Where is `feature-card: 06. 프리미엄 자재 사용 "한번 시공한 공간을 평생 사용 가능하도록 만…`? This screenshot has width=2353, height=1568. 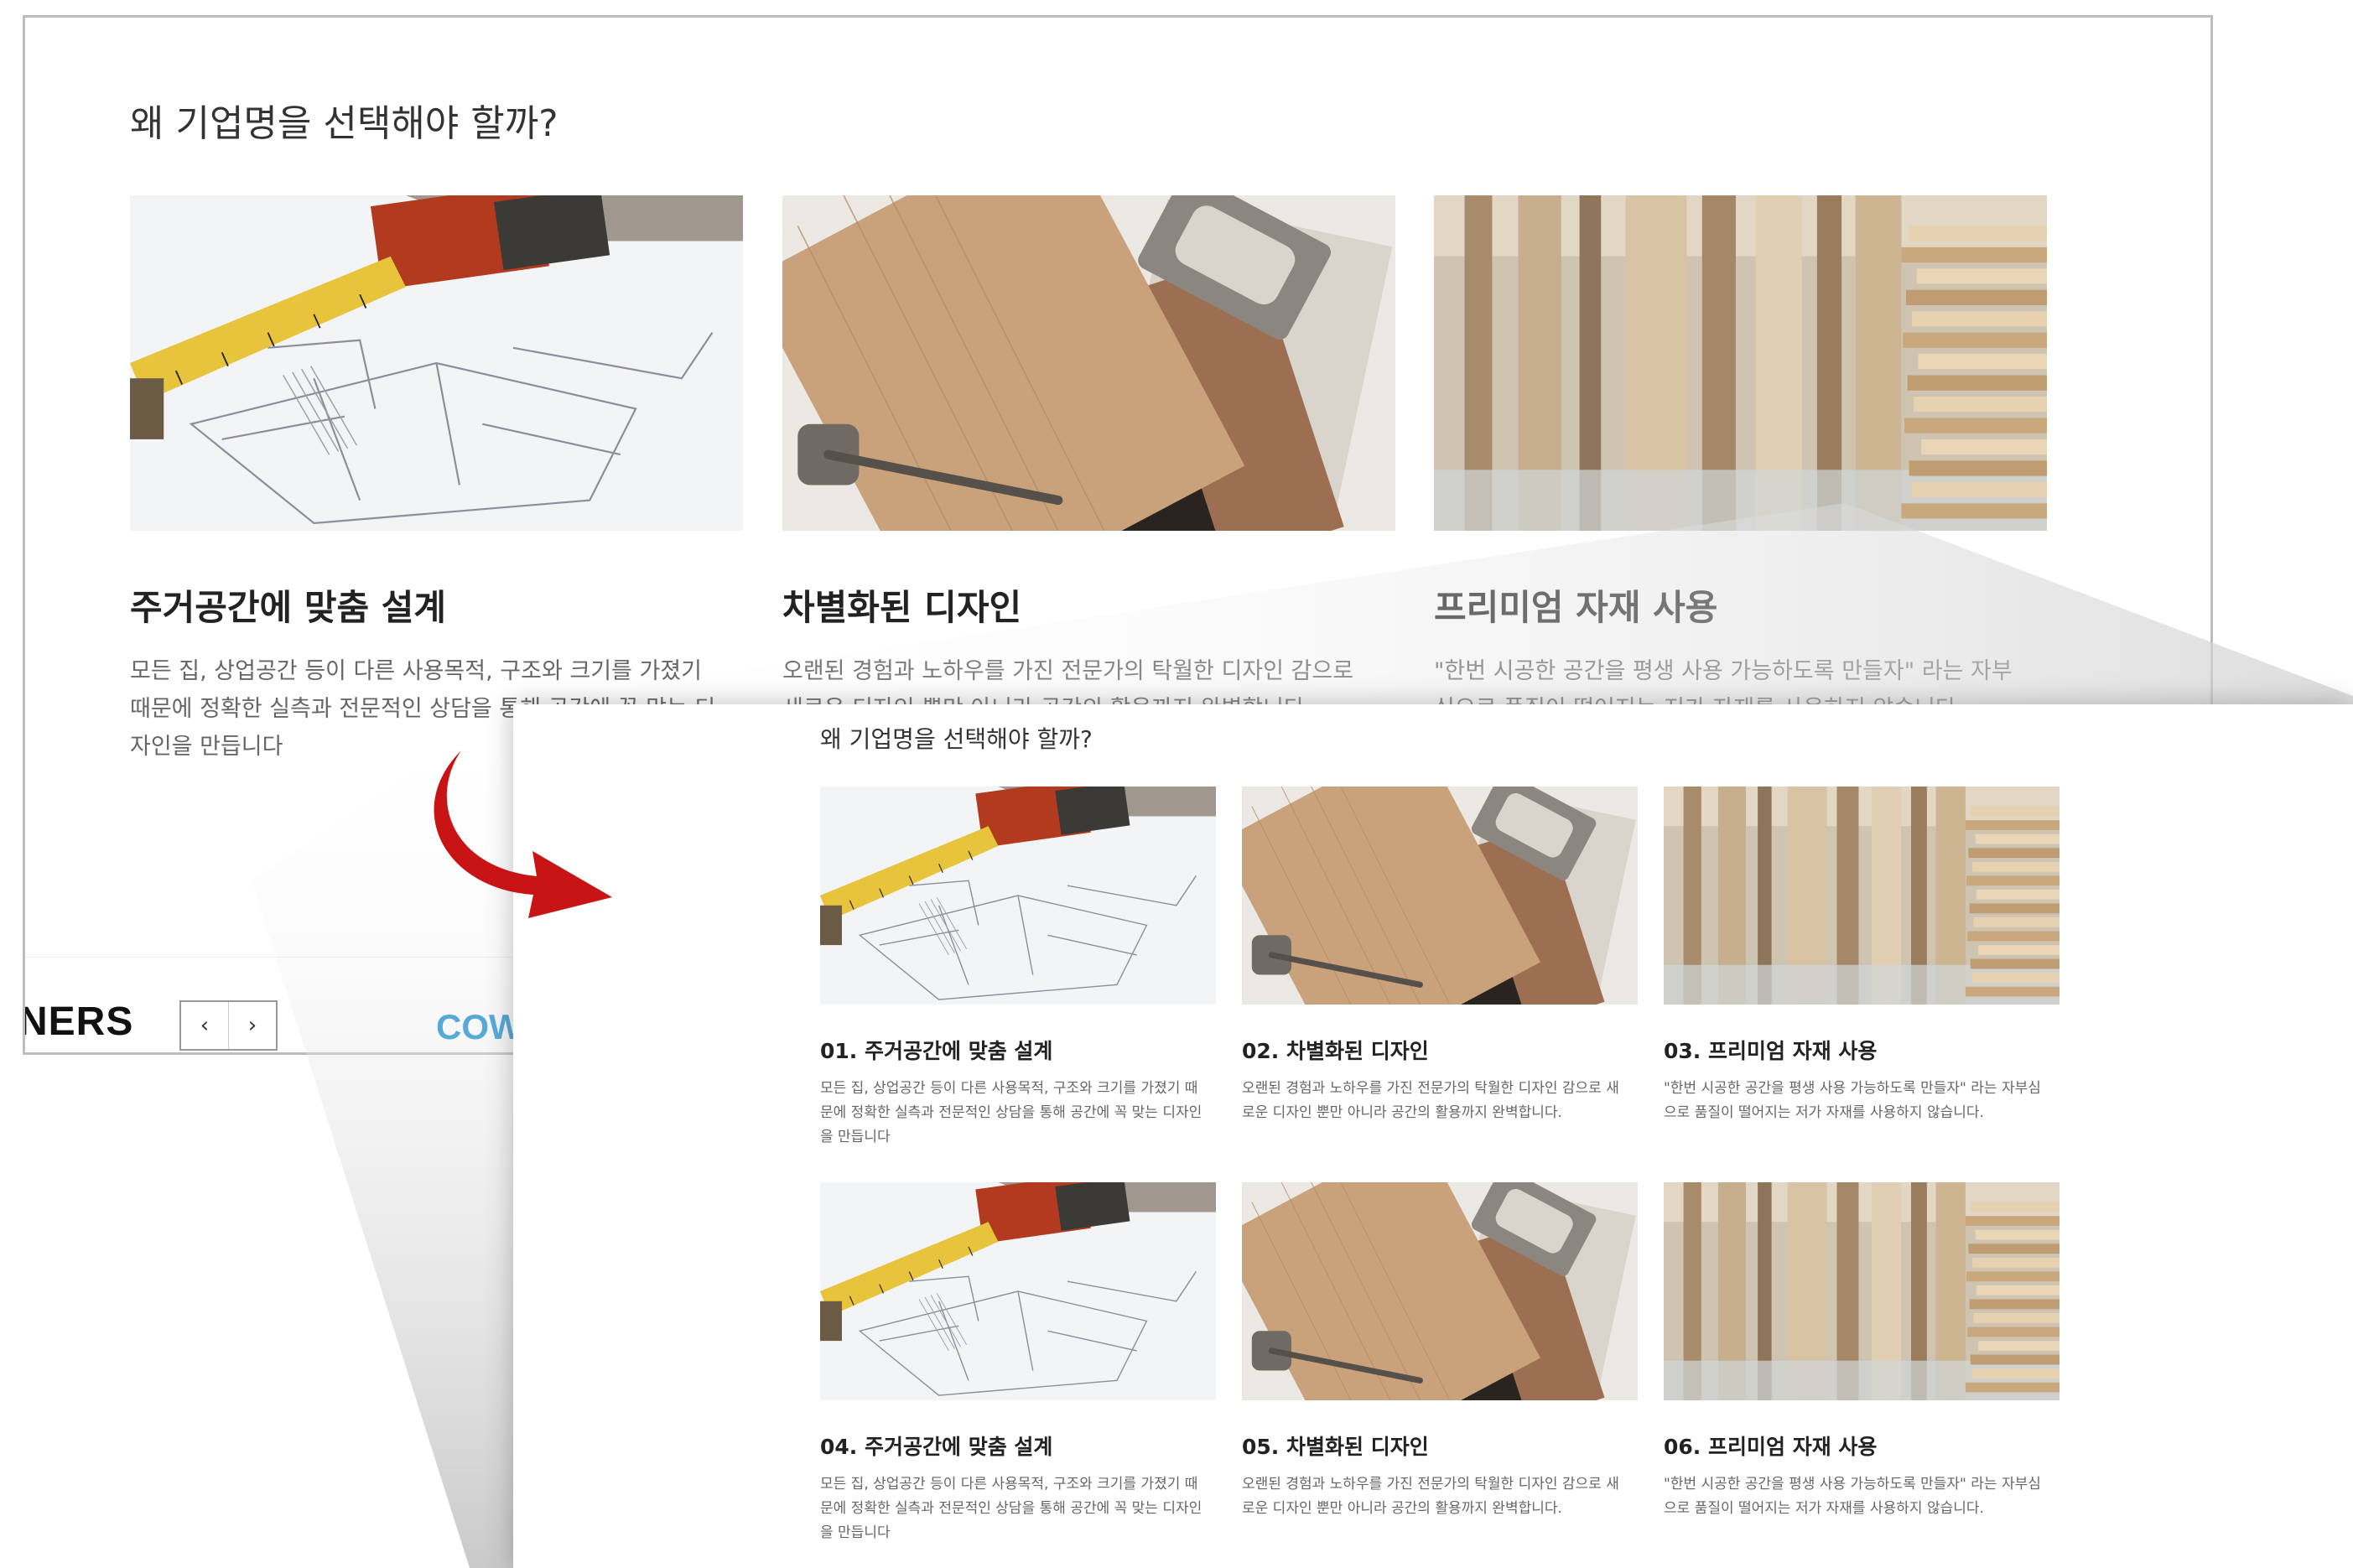 feature-card: 06. 프리미엄 자재 사용 "한번 시공한 공간을 평생 사용 가능하도록 만… is located at coordinates (1862, 1351).